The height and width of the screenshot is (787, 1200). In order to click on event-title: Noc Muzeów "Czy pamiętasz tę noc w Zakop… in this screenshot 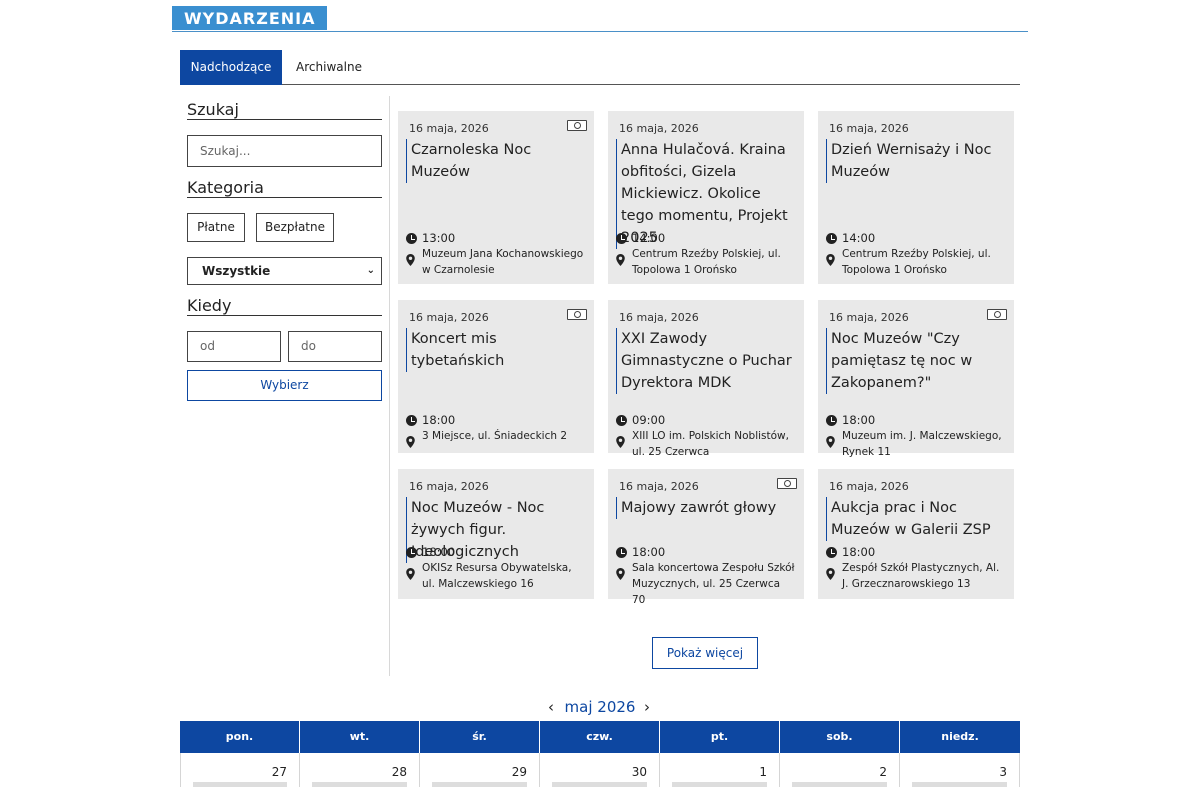, I will do `click(916, 361)`.